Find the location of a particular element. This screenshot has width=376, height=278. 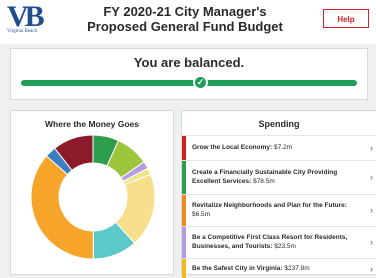

help-button: Help is located at coordinates (346, 18).